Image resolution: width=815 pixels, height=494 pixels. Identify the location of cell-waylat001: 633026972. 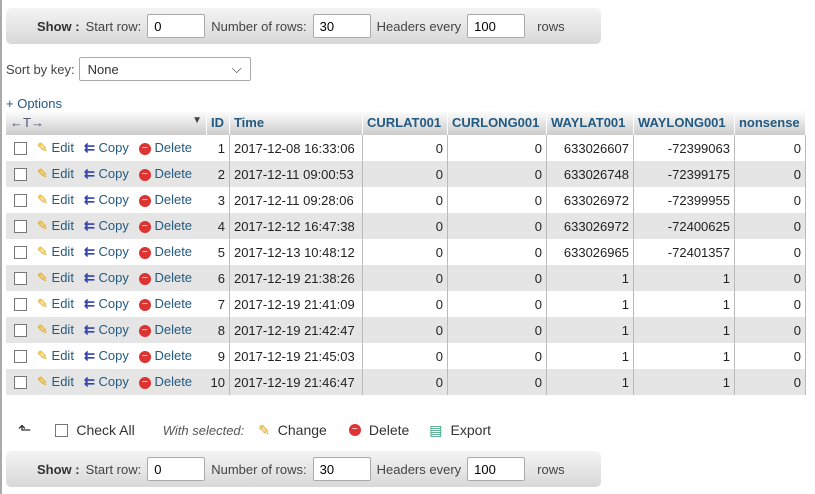
(590, 226).